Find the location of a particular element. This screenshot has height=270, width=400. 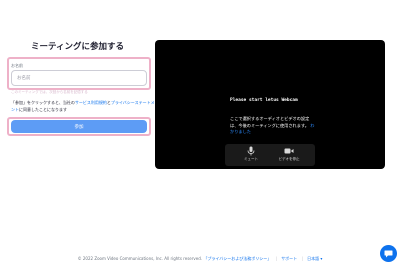

stop-video-button: ビデオを停止 is located at coordinates (289, 154).